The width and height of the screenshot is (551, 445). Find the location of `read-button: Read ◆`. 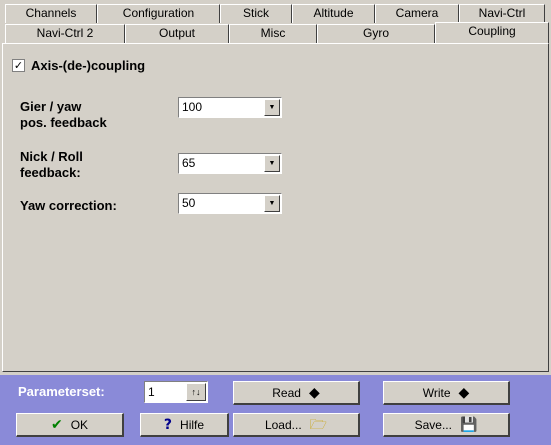

read-button: Read ◆ is located at coordinates (296, 393).